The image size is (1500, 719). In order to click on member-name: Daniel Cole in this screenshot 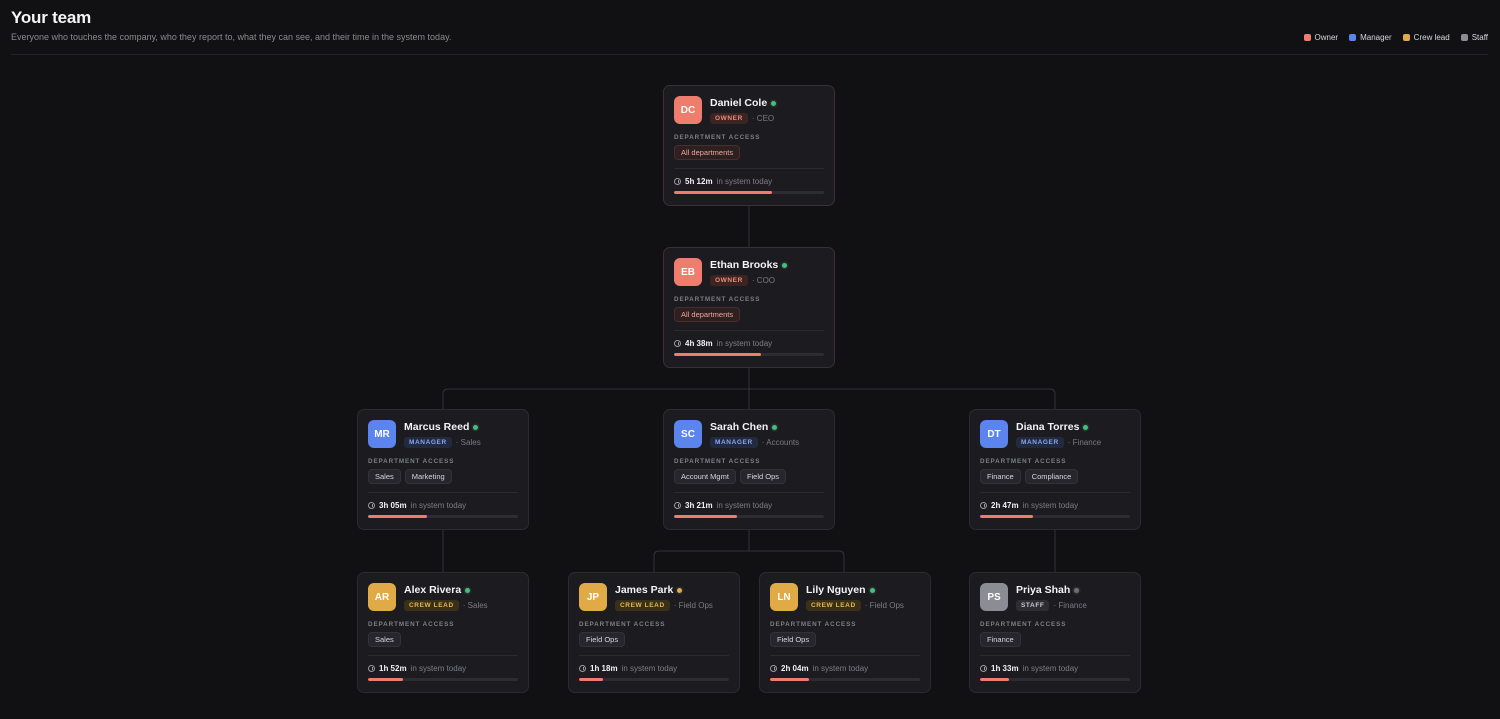, I will do `click(739, 103)`.